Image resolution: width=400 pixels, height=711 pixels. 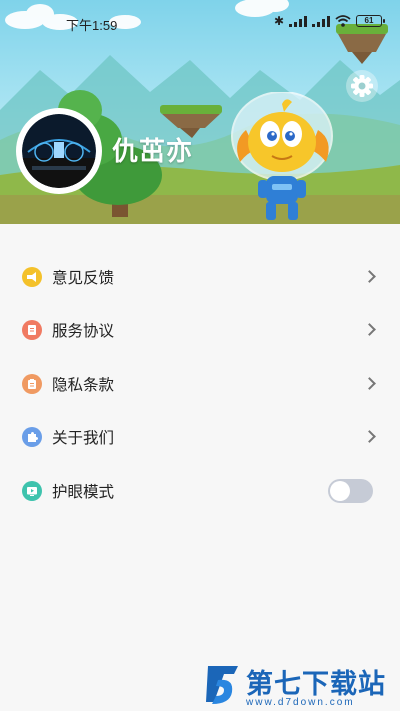 I want to click on settings-button, so click(x=362, y=86).